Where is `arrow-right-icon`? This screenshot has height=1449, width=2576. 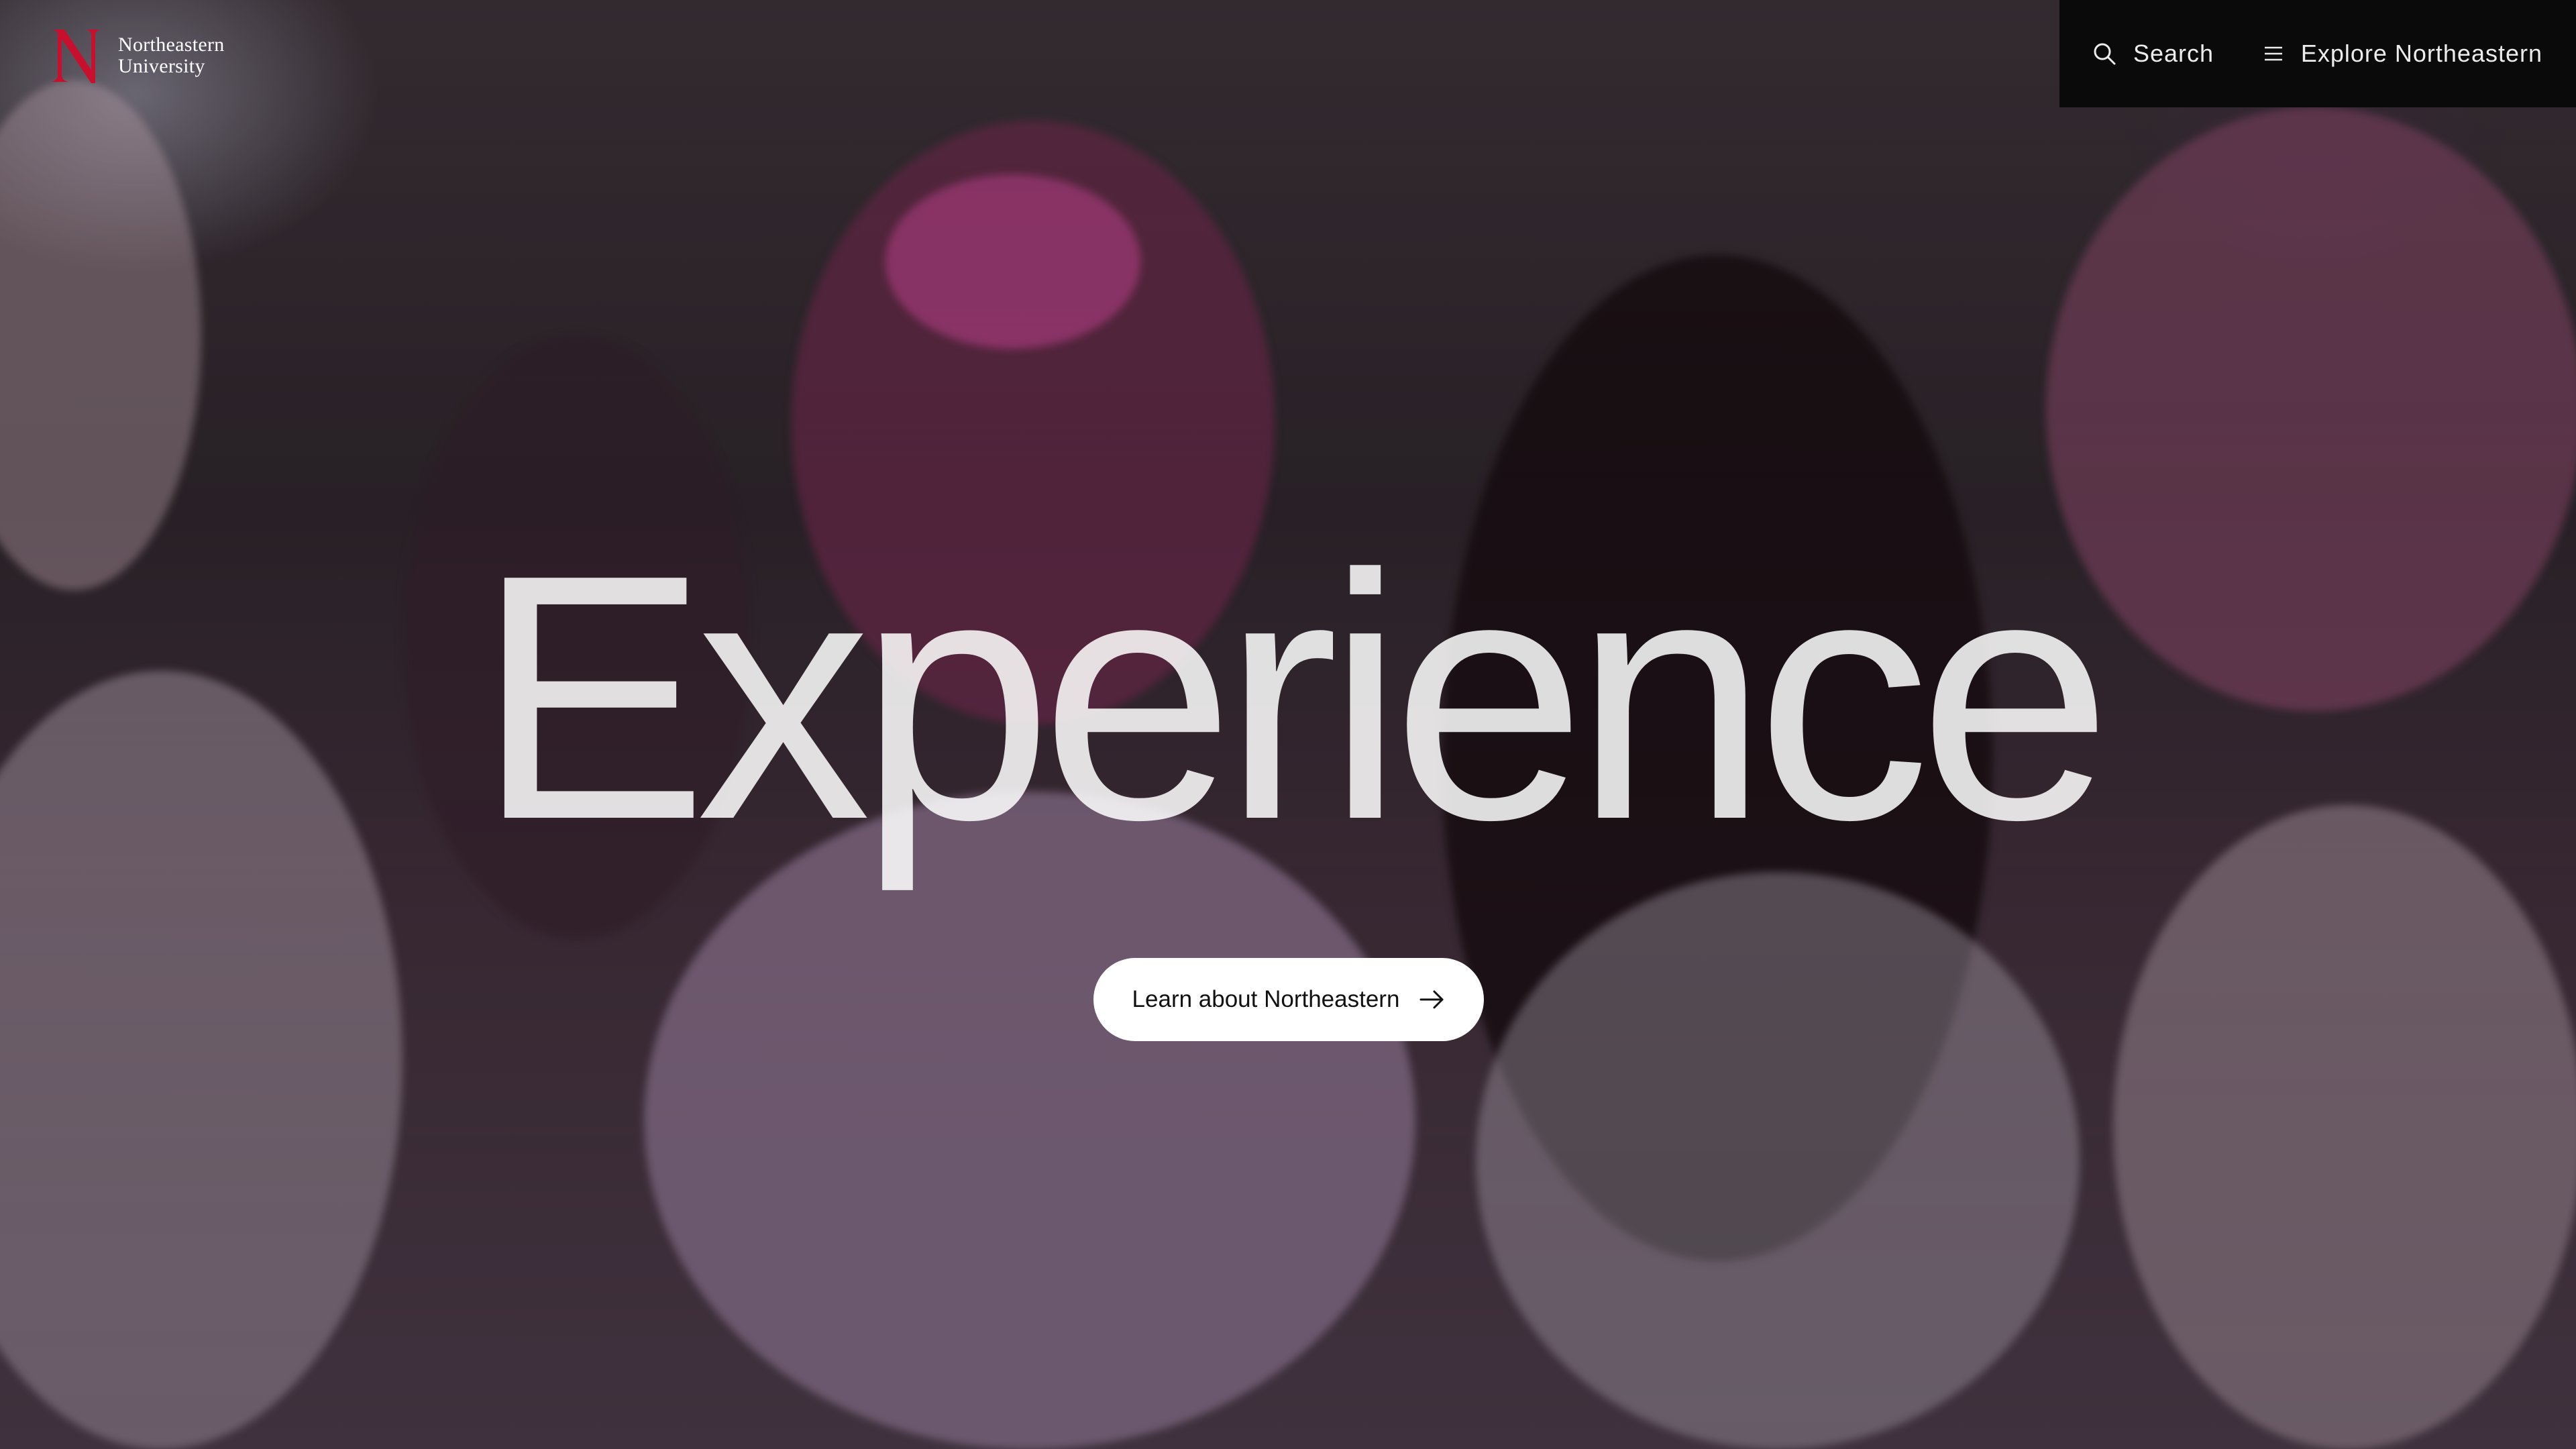
arrow-right-icon is located at coordinates (1431, 999).